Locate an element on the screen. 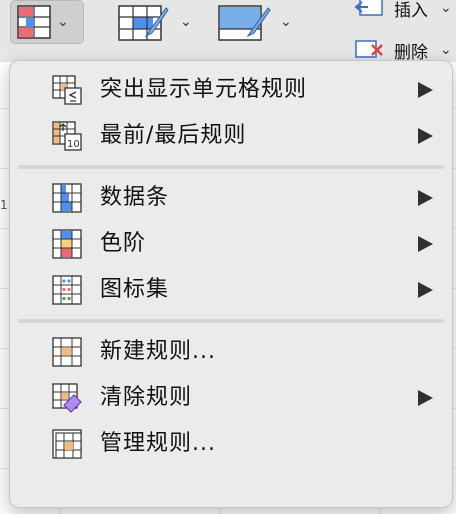  color-scales-icon is located at coordinates (67, 244).